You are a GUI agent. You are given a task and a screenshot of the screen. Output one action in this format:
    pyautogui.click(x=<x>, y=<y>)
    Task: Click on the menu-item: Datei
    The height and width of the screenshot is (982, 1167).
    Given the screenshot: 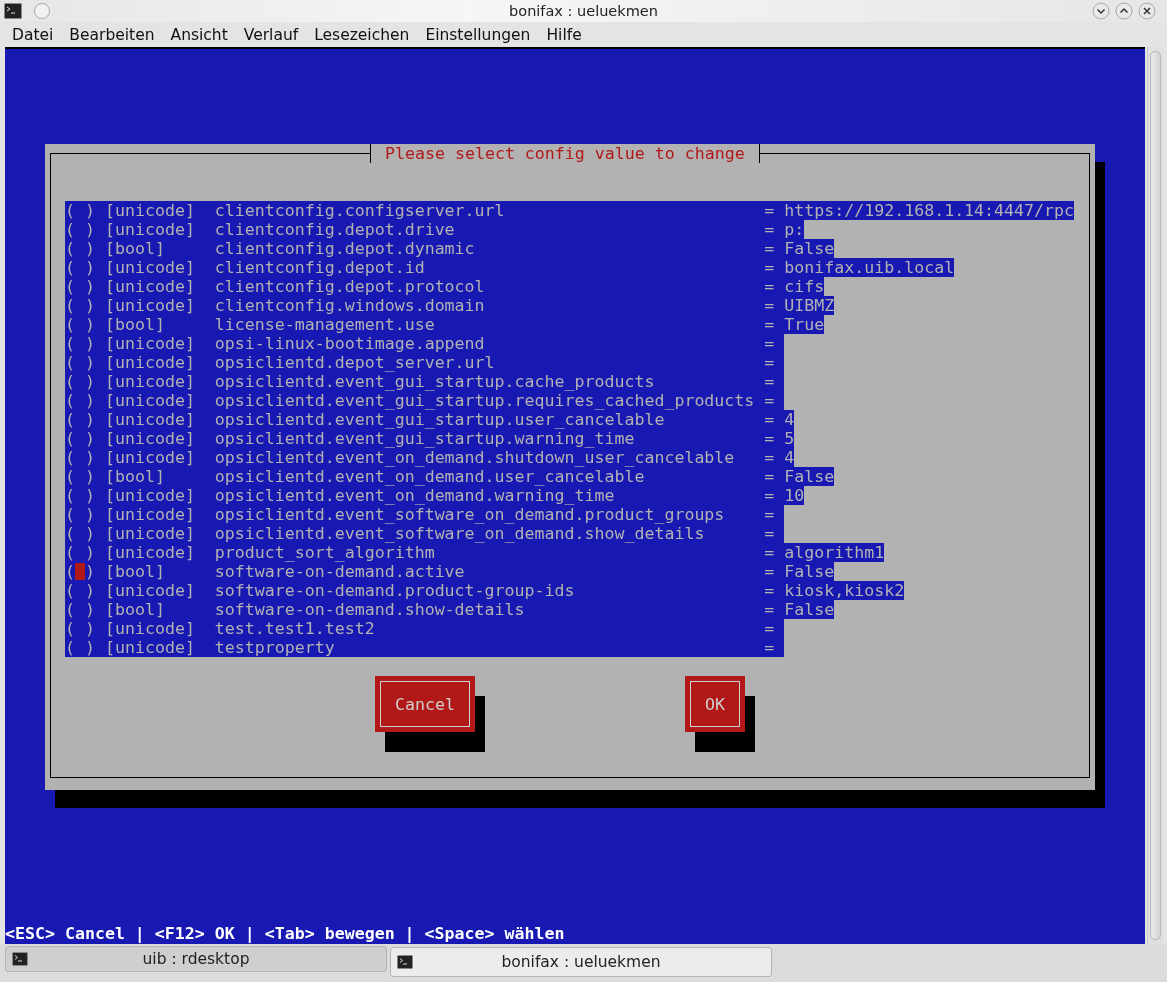 What is the action you would take?
    pyautogui.click(x=33, y=34)
    